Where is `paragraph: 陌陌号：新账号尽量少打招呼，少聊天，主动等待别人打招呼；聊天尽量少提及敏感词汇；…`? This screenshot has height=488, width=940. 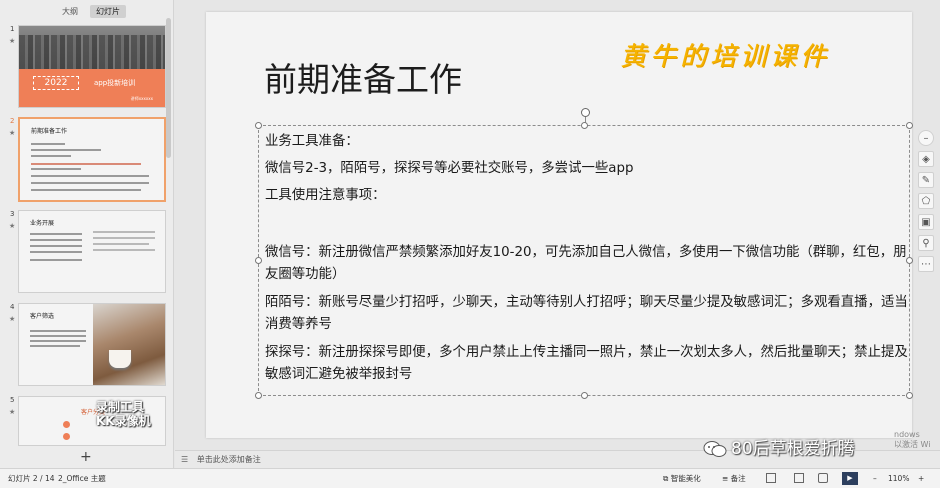 paragraph: 陌陌号：新账号尽量少打招呼，少聊天，主动等待别人打招呼；聊天尽量少提及敏感词汇；… is located at coordinates (586, 313).